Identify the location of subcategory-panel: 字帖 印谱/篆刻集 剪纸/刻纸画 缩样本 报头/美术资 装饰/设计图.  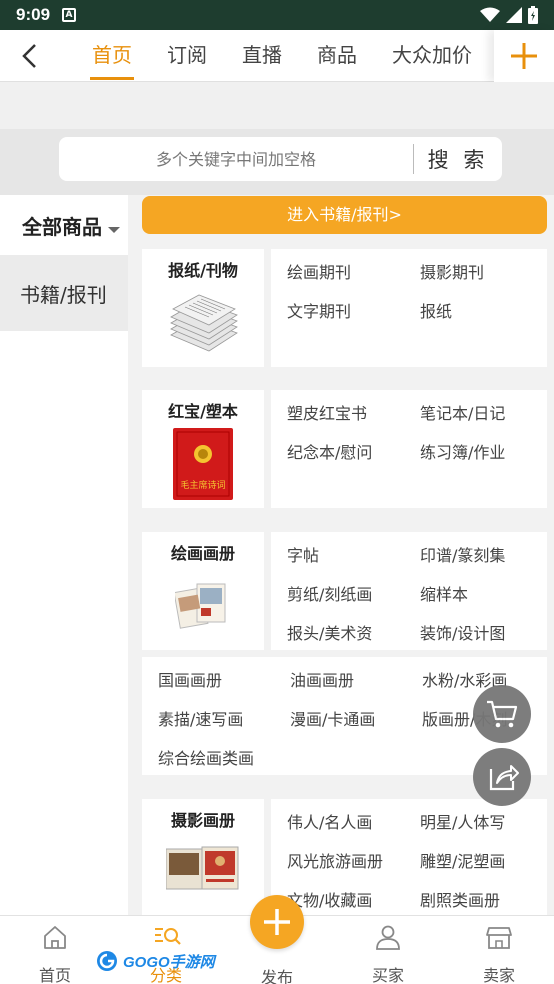
(409, 591).